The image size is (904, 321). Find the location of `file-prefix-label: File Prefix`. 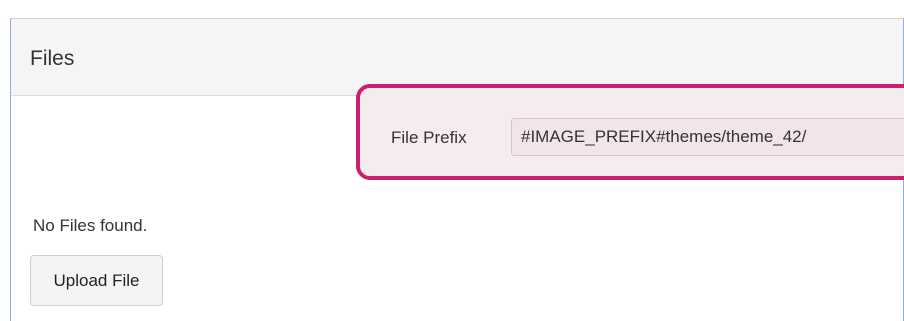

file-prefix-label: File Prefix is located at coordinates (429, 137).